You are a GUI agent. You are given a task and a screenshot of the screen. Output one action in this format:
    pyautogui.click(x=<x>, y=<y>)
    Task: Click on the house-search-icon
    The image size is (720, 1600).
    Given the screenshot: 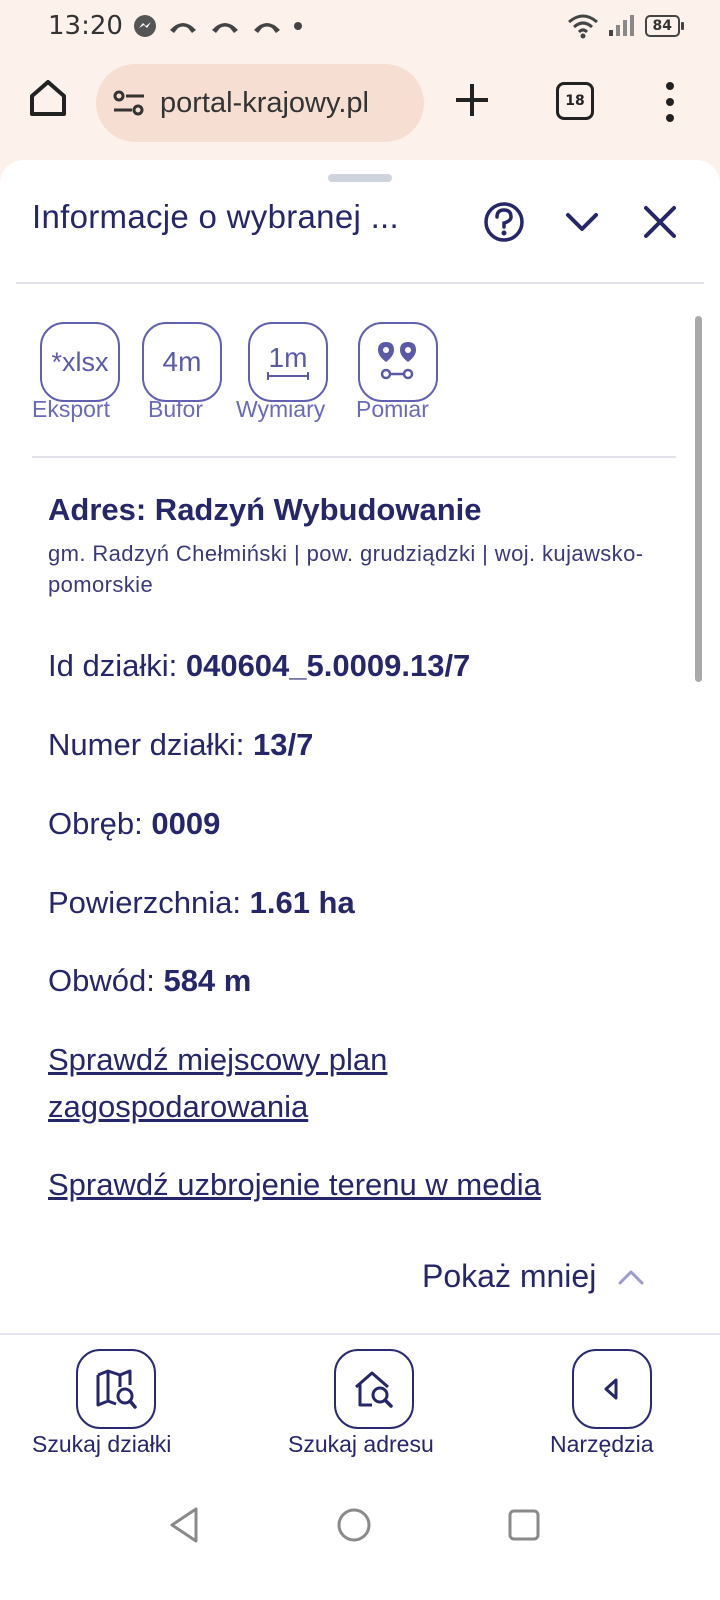 What is the action you would take?
    pyautogui.click(x=374, y=1389)
    